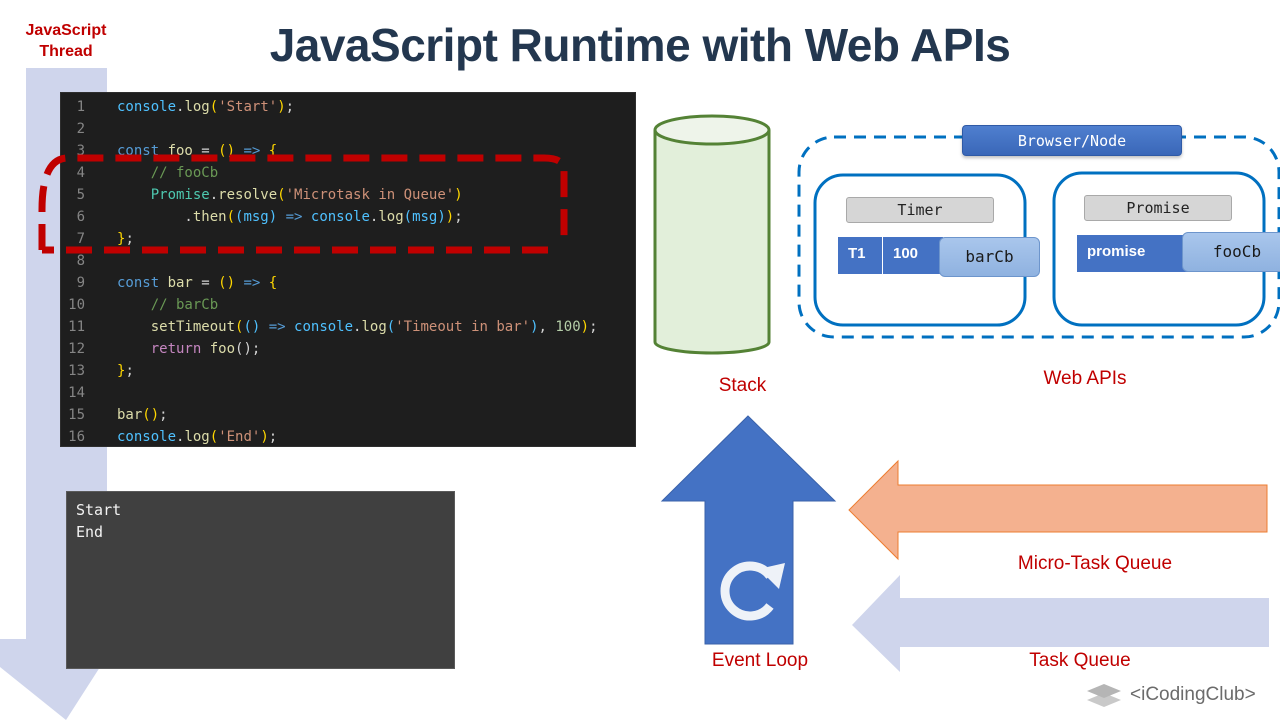 The width and height of the screenshot is (1280, 720). What do you see at coordinates (206, 107) in the screenshot?
I see `code-text: console.log('Start');` at bounding box center [206, 107].